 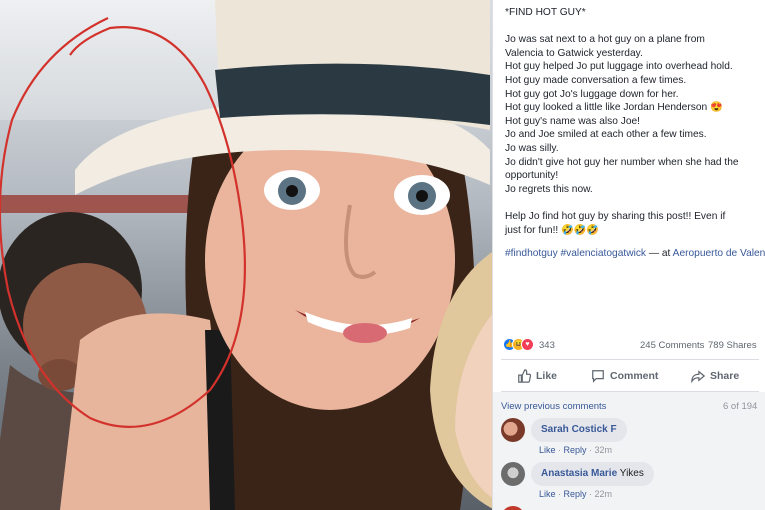 I want to click on post-line: Valencia to Gatwick yesterday., so click(x=574, y=53).